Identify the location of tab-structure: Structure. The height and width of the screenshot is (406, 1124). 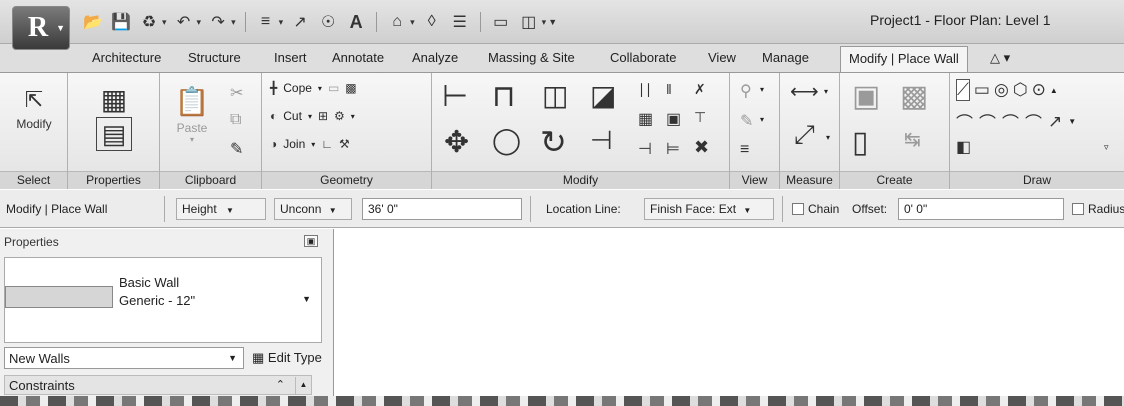
(214, 57).